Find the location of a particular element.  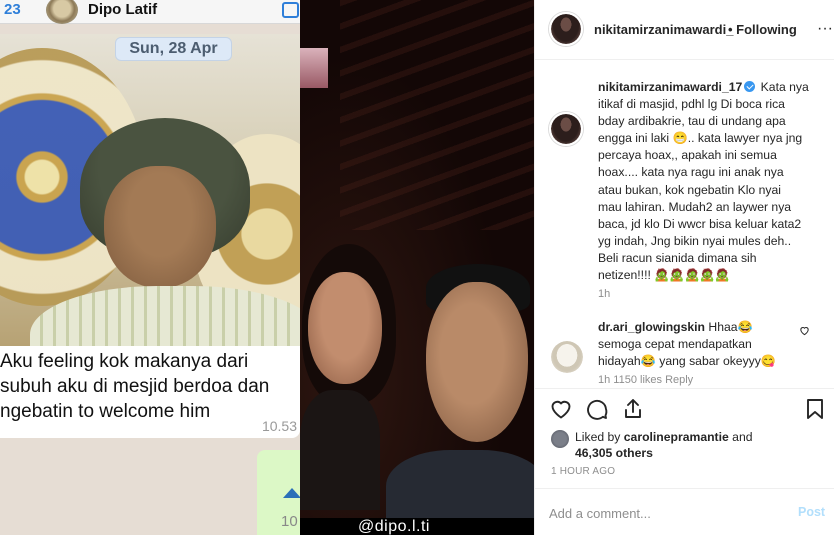

woman-body is located at coordinates (340, 450).